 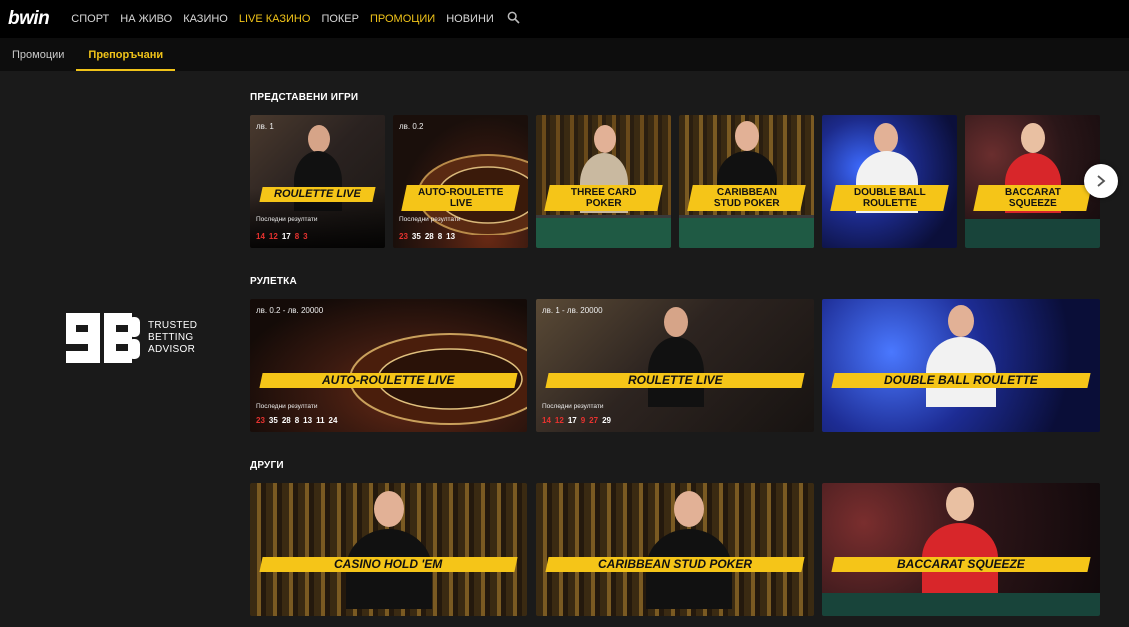 What do you see at coordinates (572, 310) in the screenshot?
I see `limit-label: лв. 1 - лв. 20000` at bounding box center [572, 310].